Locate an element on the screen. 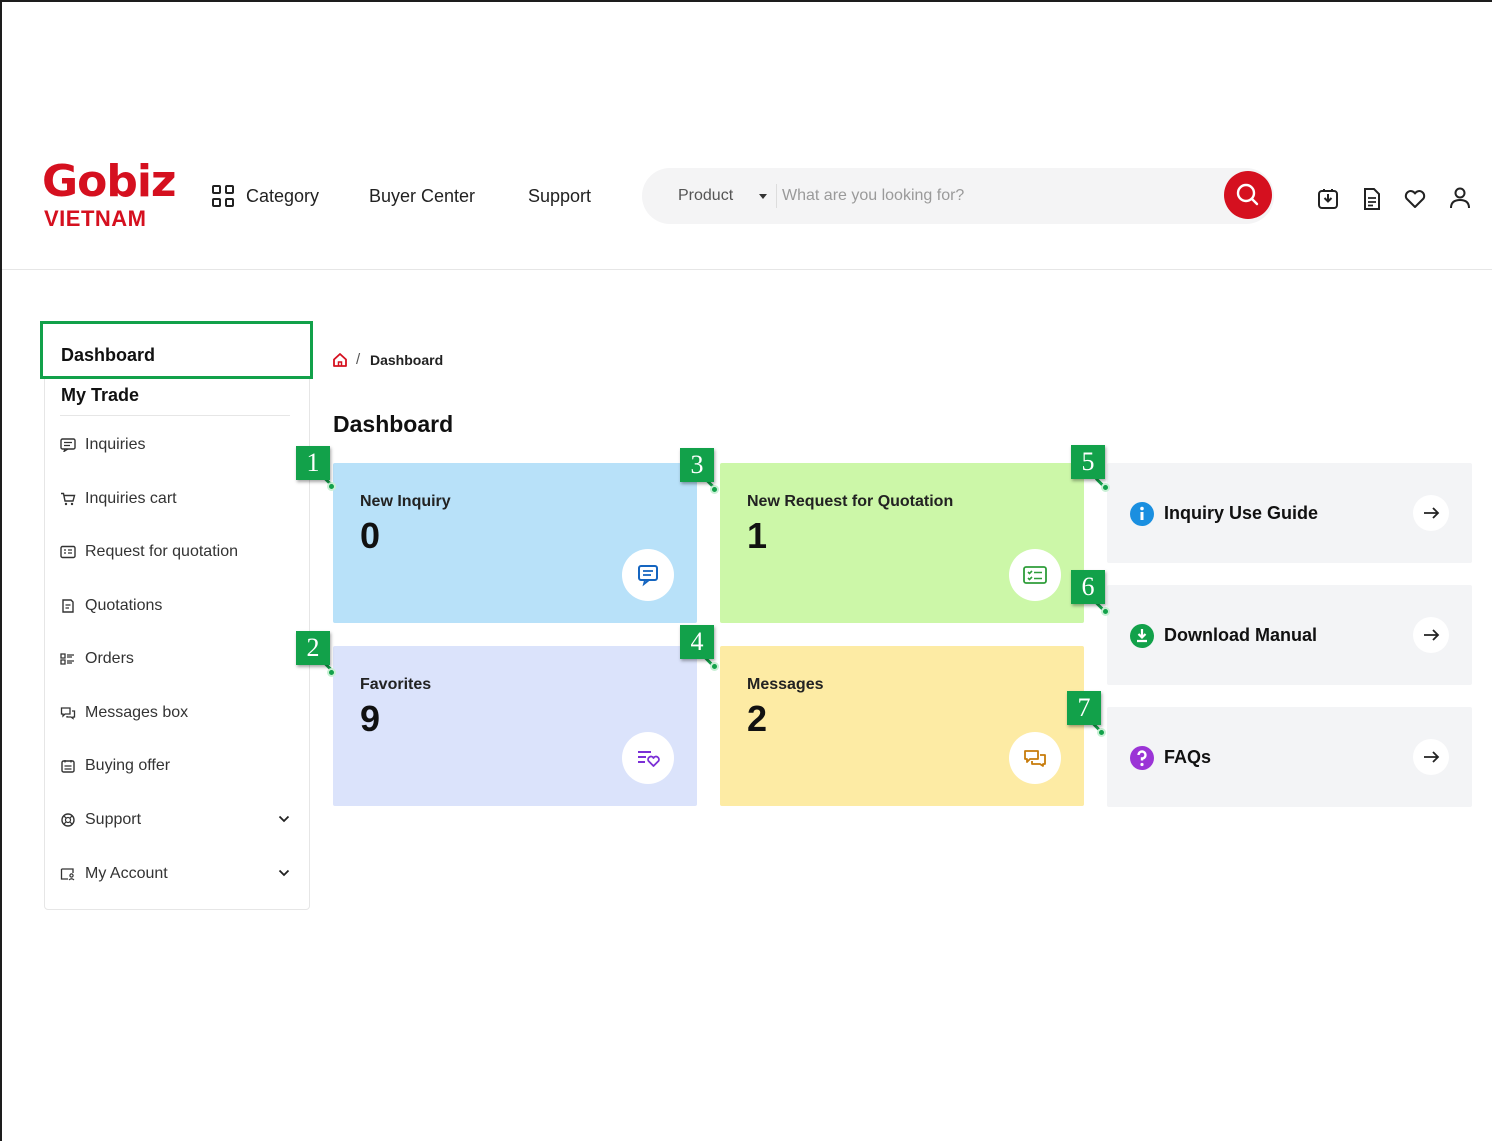 Image resolution: width=1492 pixels, height=1141 pixels. nav-category: Category is located at coordinates (282, 196).